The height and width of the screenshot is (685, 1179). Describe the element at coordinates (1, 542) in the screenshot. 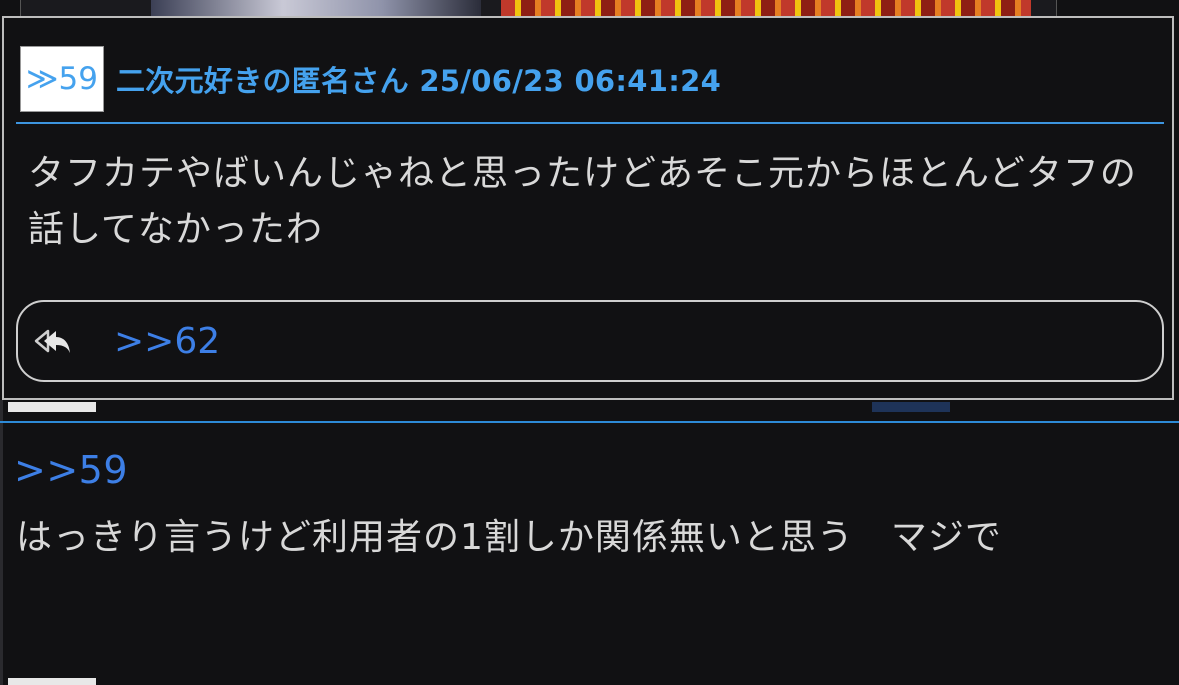

I see `post-left-border` at that location.